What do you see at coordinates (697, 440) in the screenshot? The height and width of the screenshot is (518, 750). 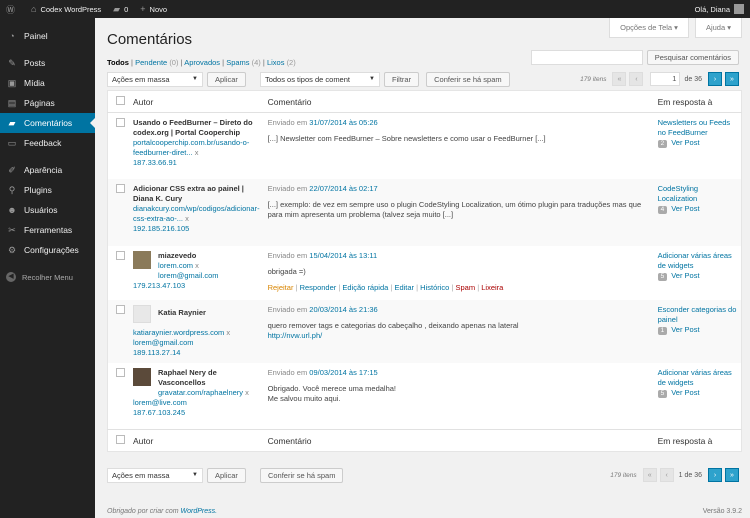 I see `column-response-footer: Em resposta à` at bounding box center [697, 440].